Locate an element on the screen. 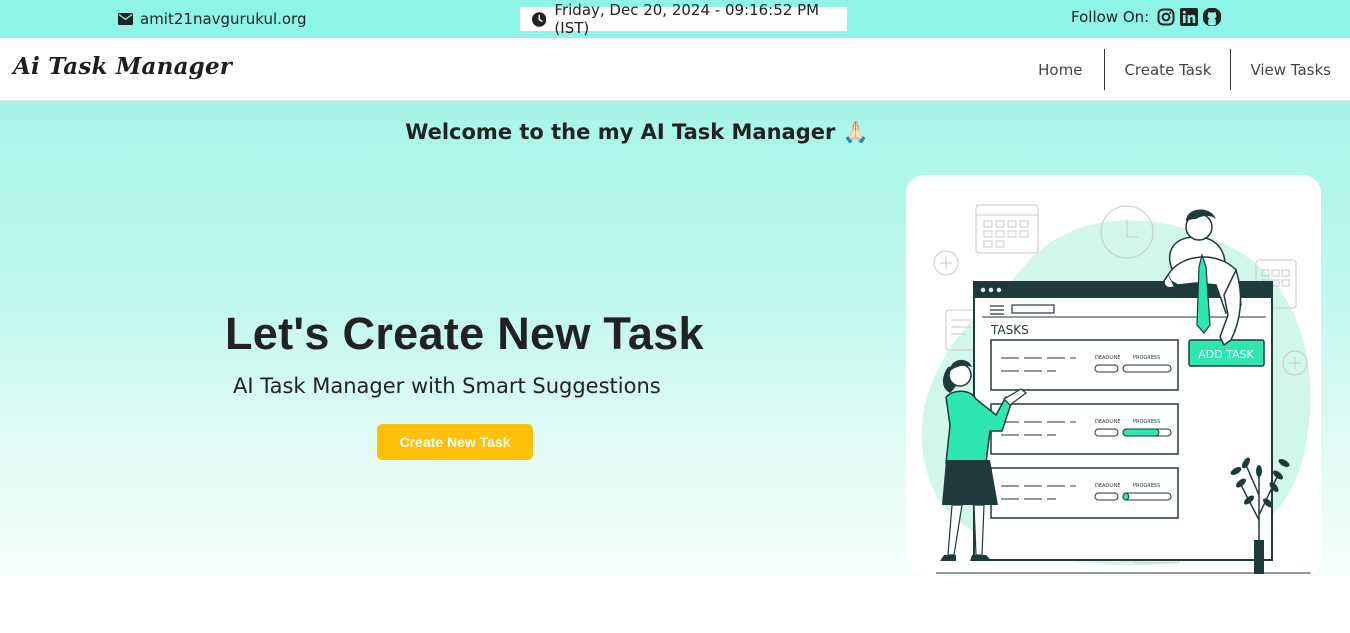 This screenshot has height=633, width=1350. nav-home: Home is located at coordinates (1071, 69).